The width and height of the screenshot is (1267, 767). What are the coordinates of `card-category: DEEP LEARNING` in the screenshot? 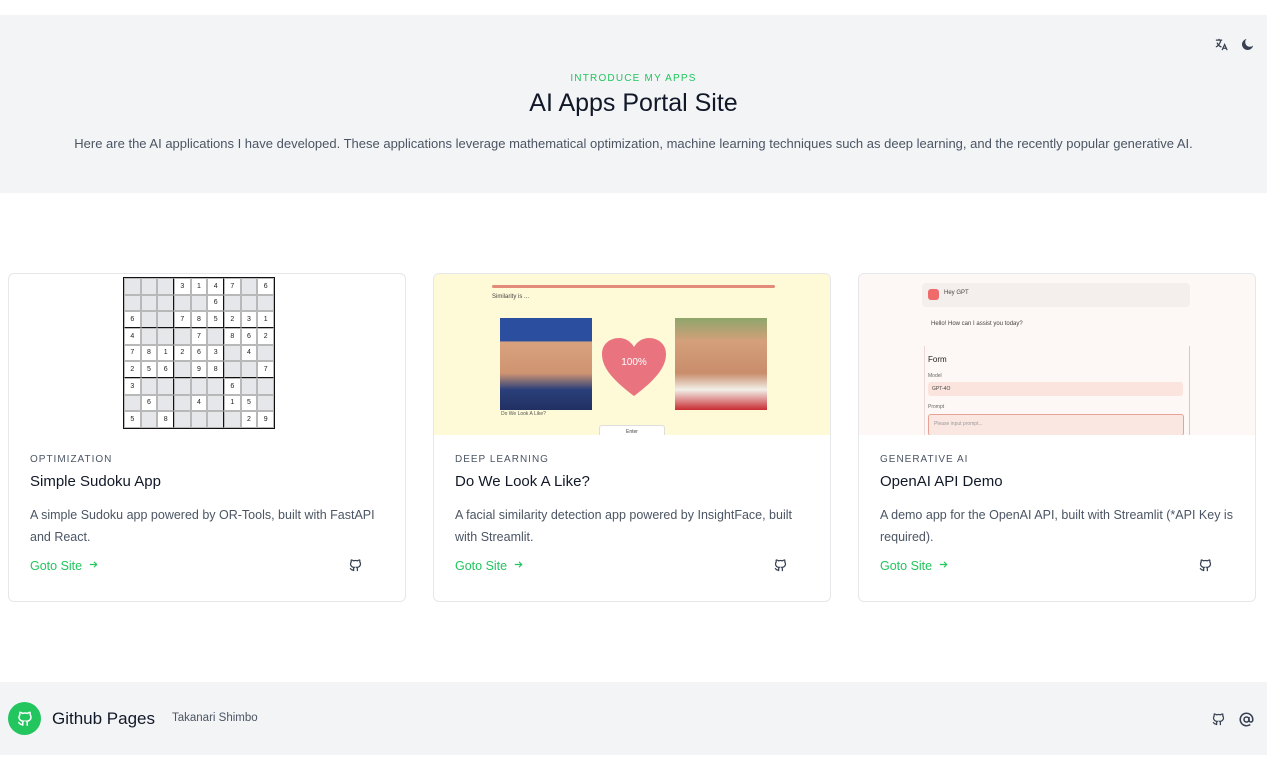 It's located at (502, 459).